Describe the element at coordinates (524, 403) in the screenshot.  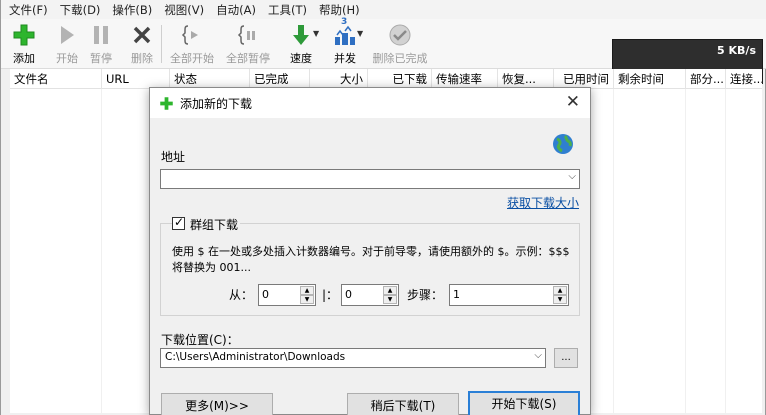
I see `start-download-button: 开始下载(S)` at that location.